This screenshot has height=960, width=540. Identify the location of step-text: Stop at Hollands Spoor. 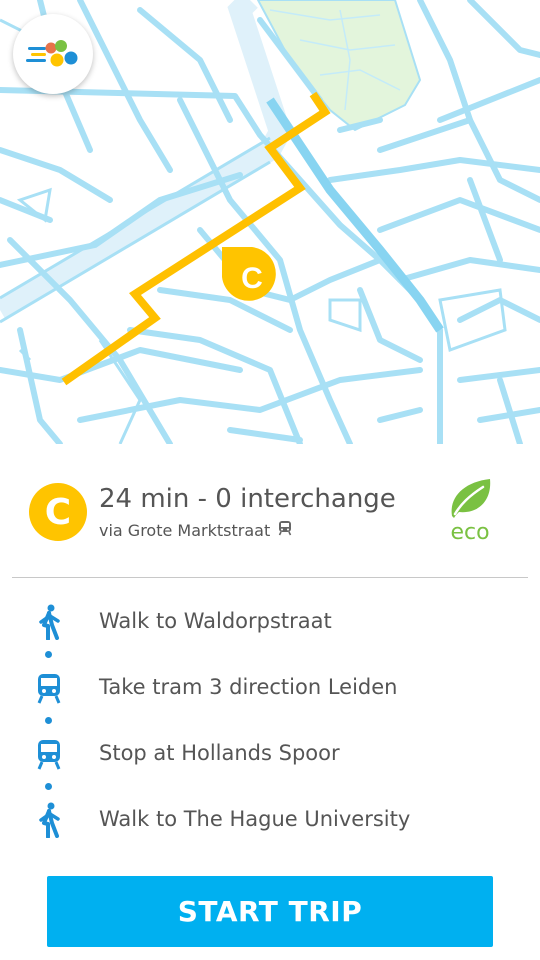
(219, 753).